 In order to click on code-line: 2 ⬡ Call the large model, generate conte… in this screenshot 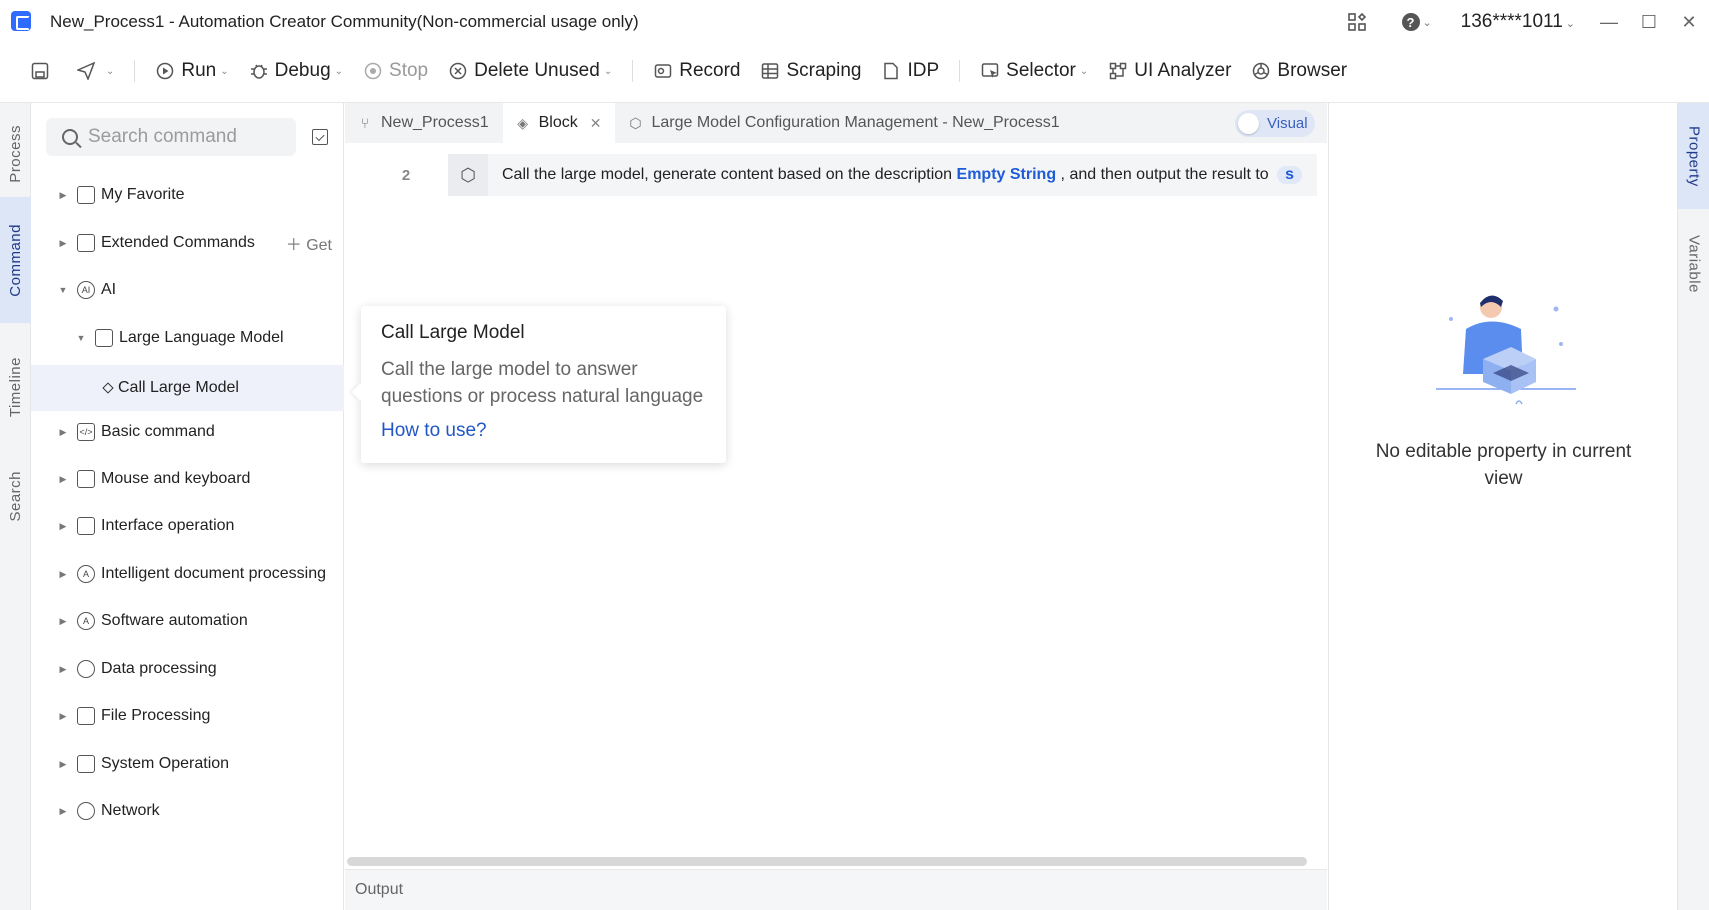, I will do `click(831, 175)`.